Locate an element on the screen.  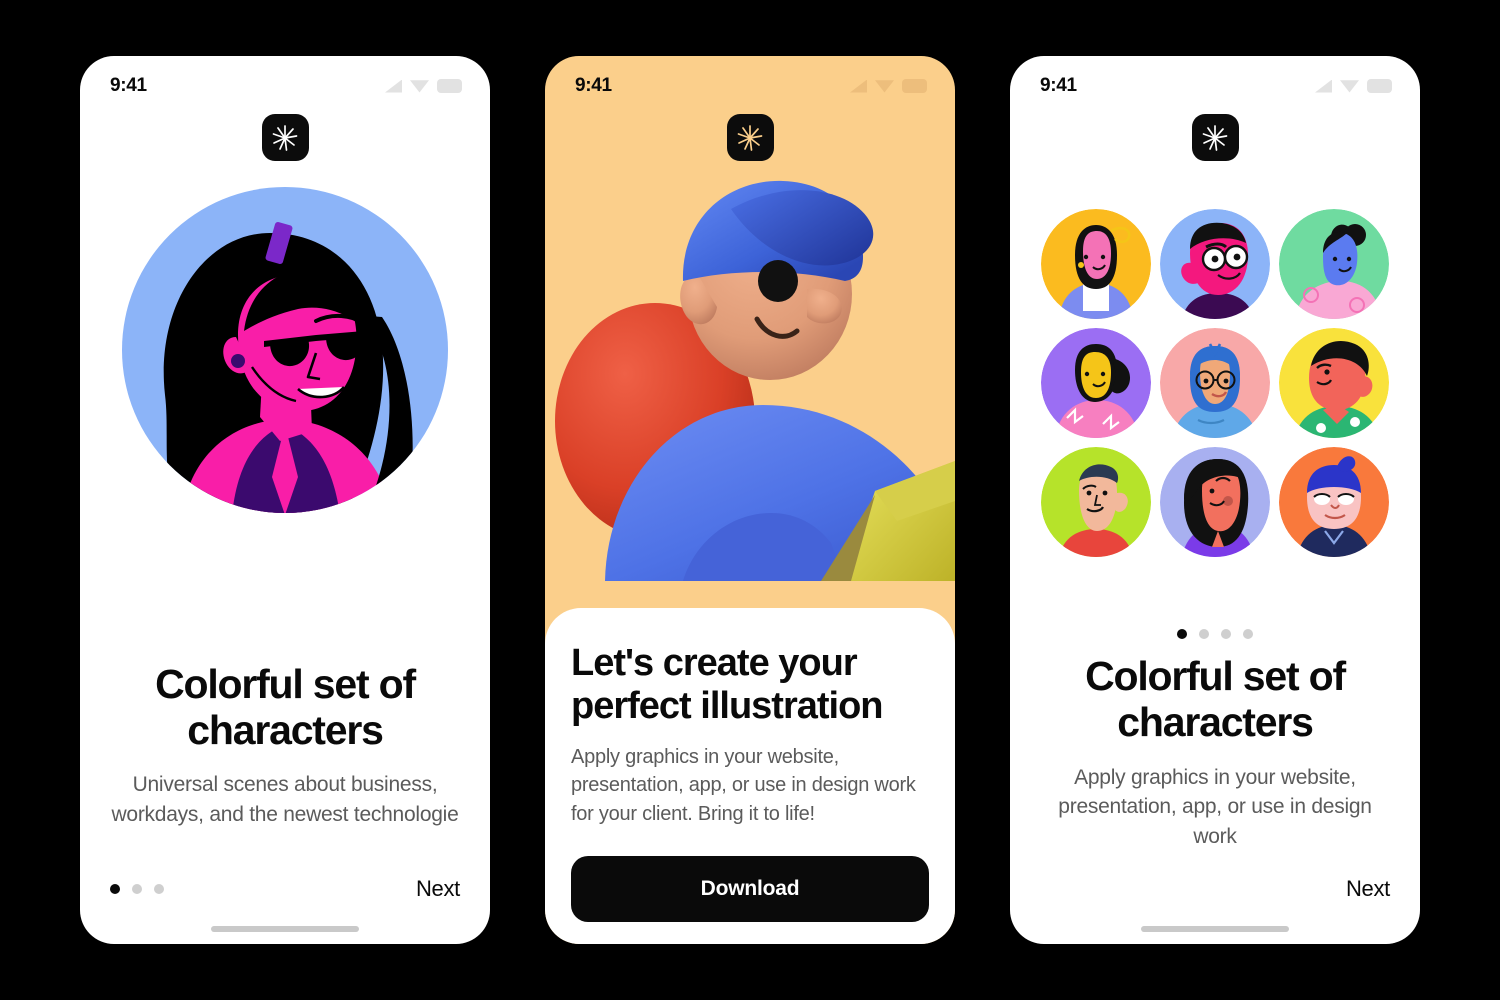
avatar-man-lime is located at coordinates (1096, 502).